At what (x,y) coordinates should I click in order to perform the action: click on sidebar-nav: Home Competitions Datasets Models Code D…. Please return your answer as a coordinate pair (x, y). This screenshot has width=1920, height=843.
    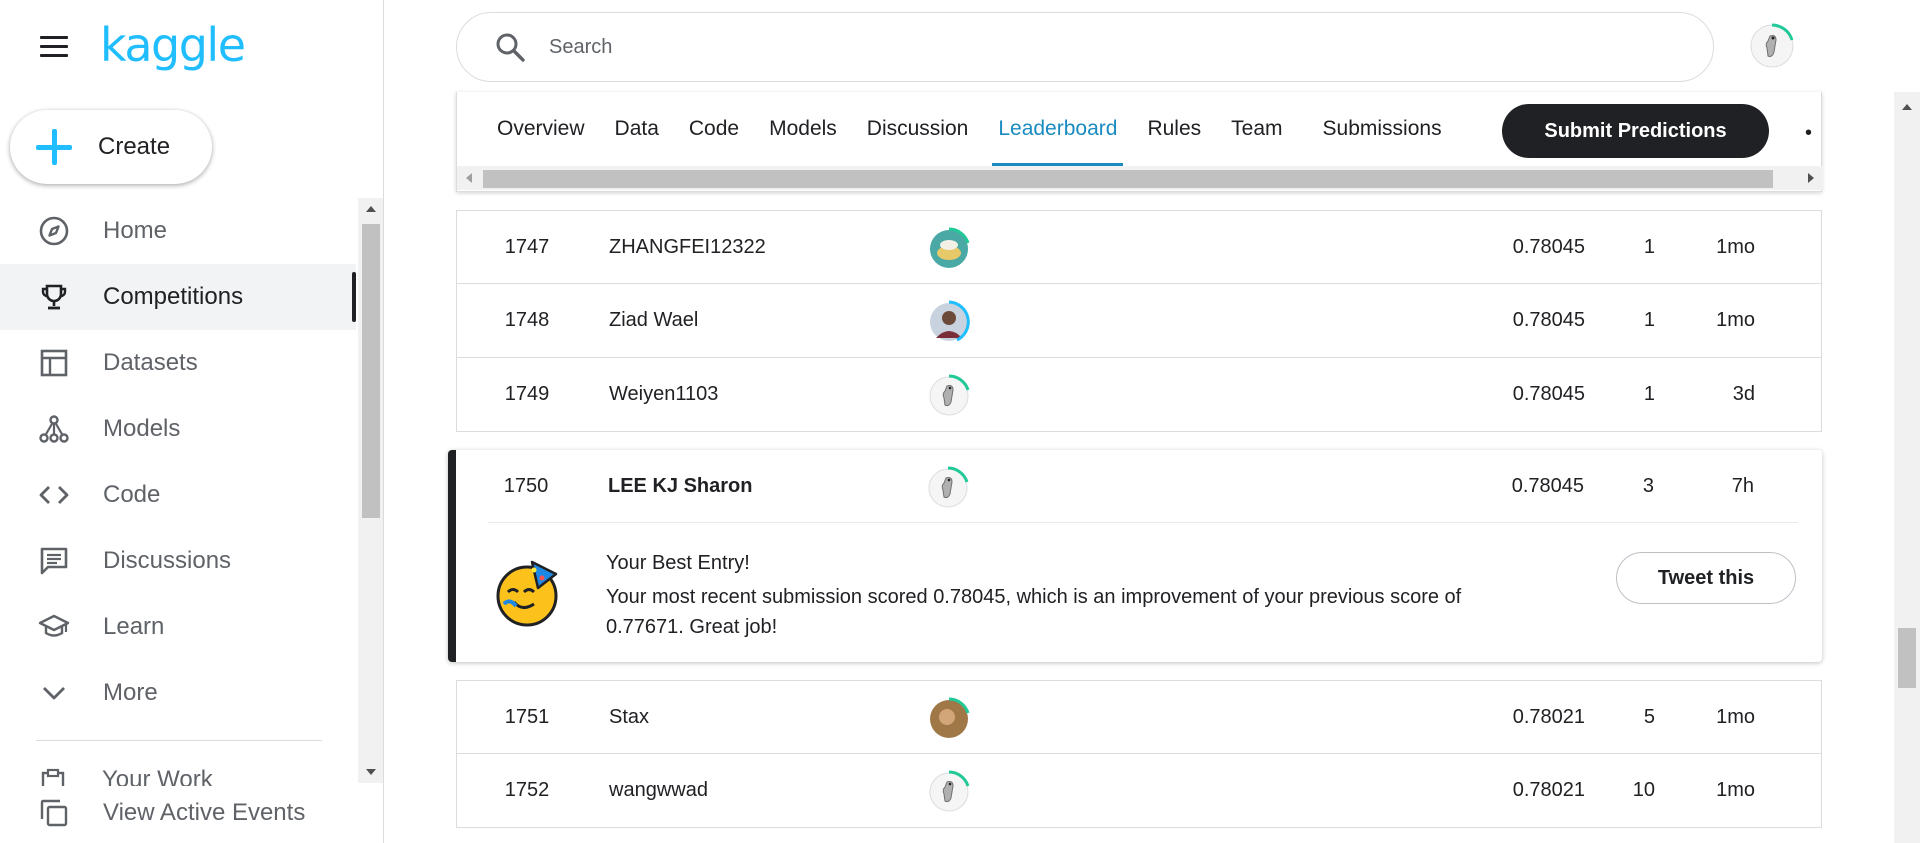
    Looking at the image, I should click on (178, 462).